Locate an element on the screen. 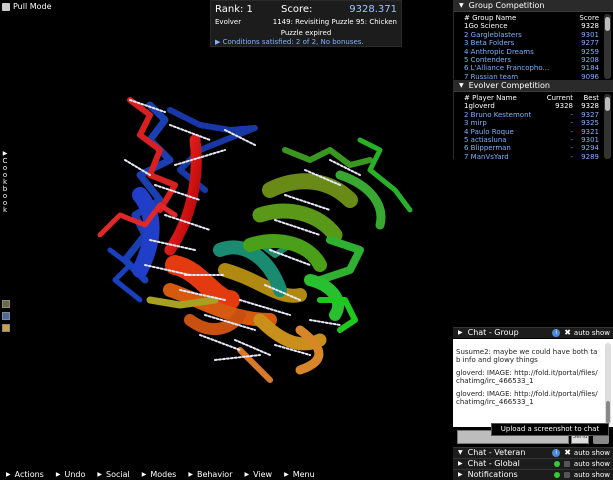 This screenshot has width=613, height=480. pull-mode-toggle: Pull Mode is located at coordinates (27, 6).